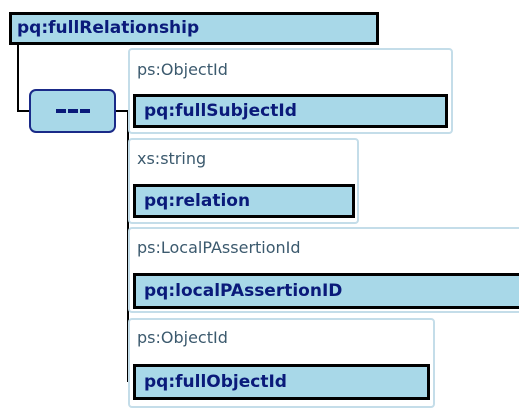 This screenshot has width=519, height=408. What do you see at coordinates (18, 78) in the screenshot?
I see `root-connector-vertical` at bounding box center [18, 78].